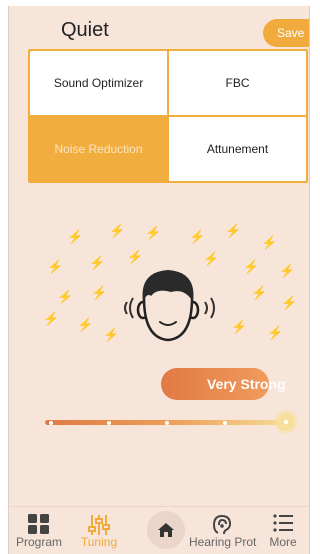  What do you see at coordinates (38, 542) in the screenshot?
I see `tab-program-label: Program` at bounding box center [38, 542].